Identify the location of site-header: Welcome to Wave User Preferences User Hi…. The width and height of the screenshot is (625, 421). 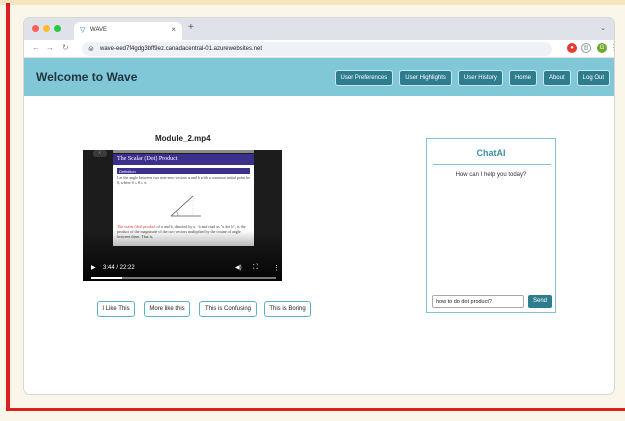
(319, 77).